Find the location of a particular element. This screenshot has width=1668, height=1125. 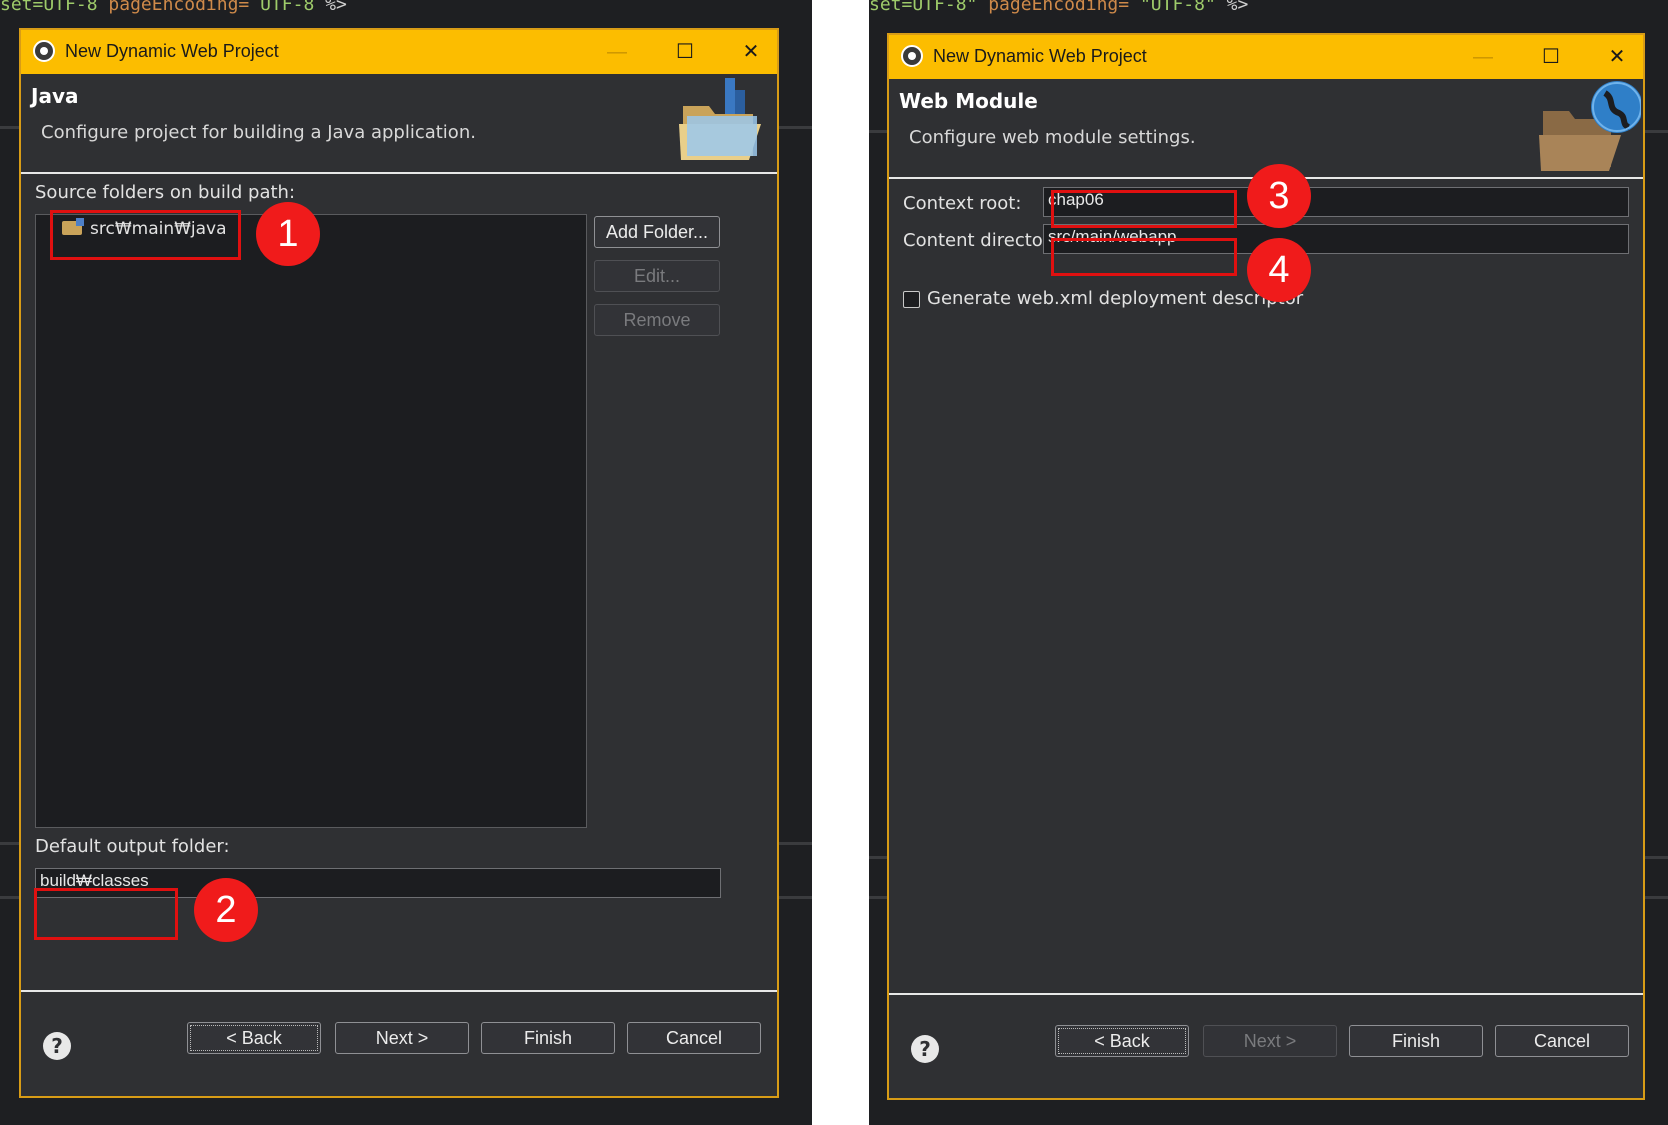

page-title: Java is located at coordinates (55, 96).